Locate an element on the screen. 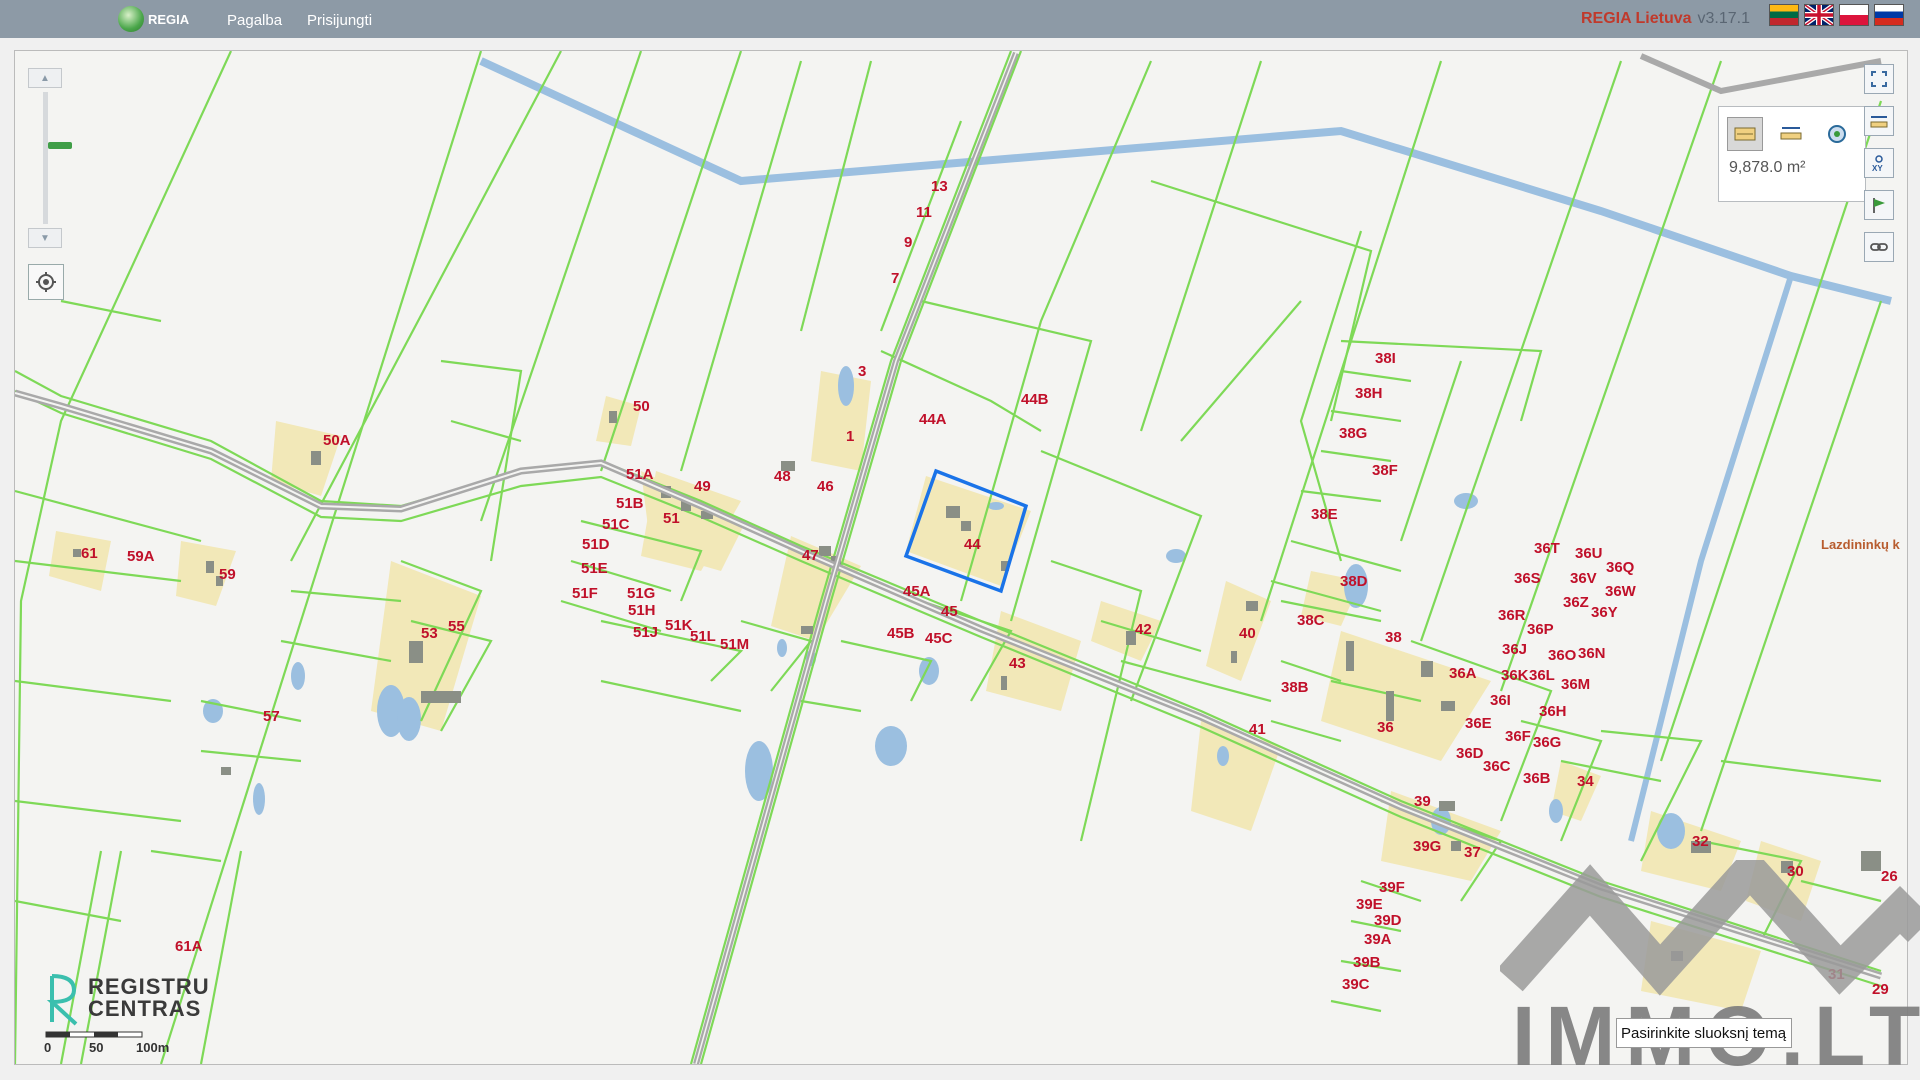 Image resolution: width=1920 pixels, height=1080 pixels. parcel-label: 37 is located at coordinates (1472, 852).